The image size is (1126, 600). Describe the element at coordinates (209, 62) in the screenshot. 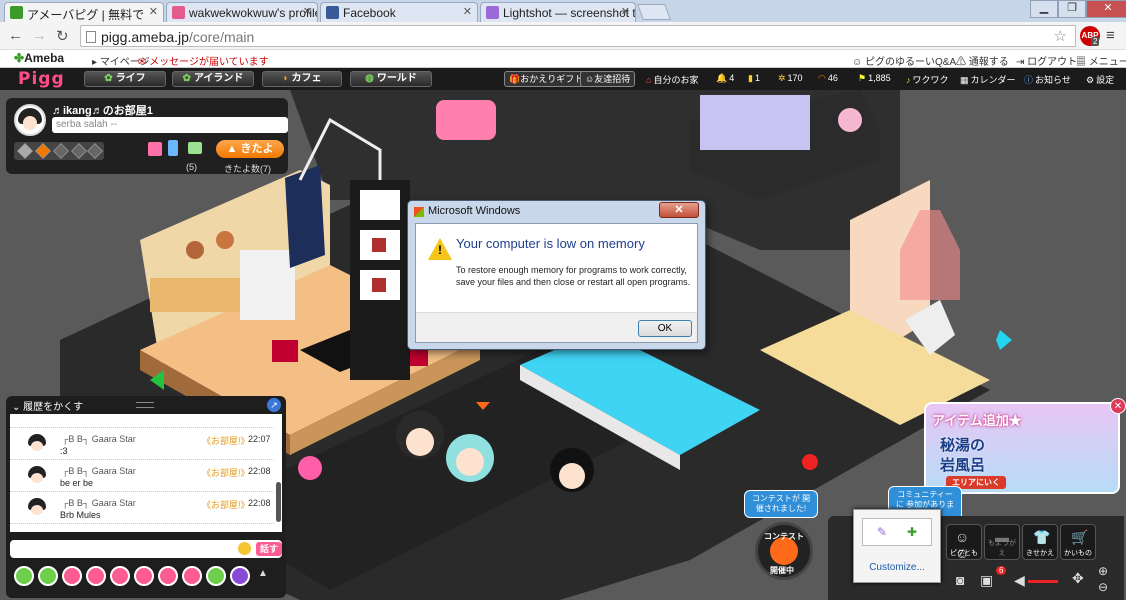

I see `messages-label: メッセージが届いています` at that location.